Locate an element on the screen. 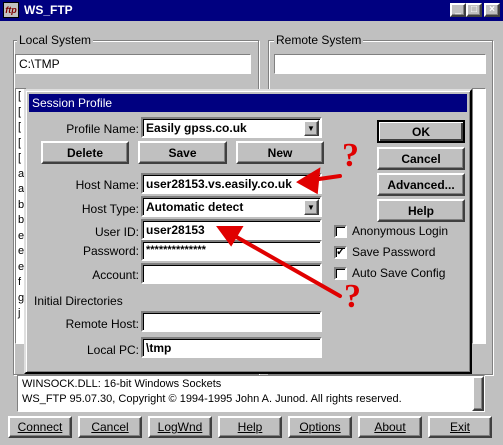 This screenshot has width=503, height=445. arrowhead-host-name is located at coordinates (308, 181).